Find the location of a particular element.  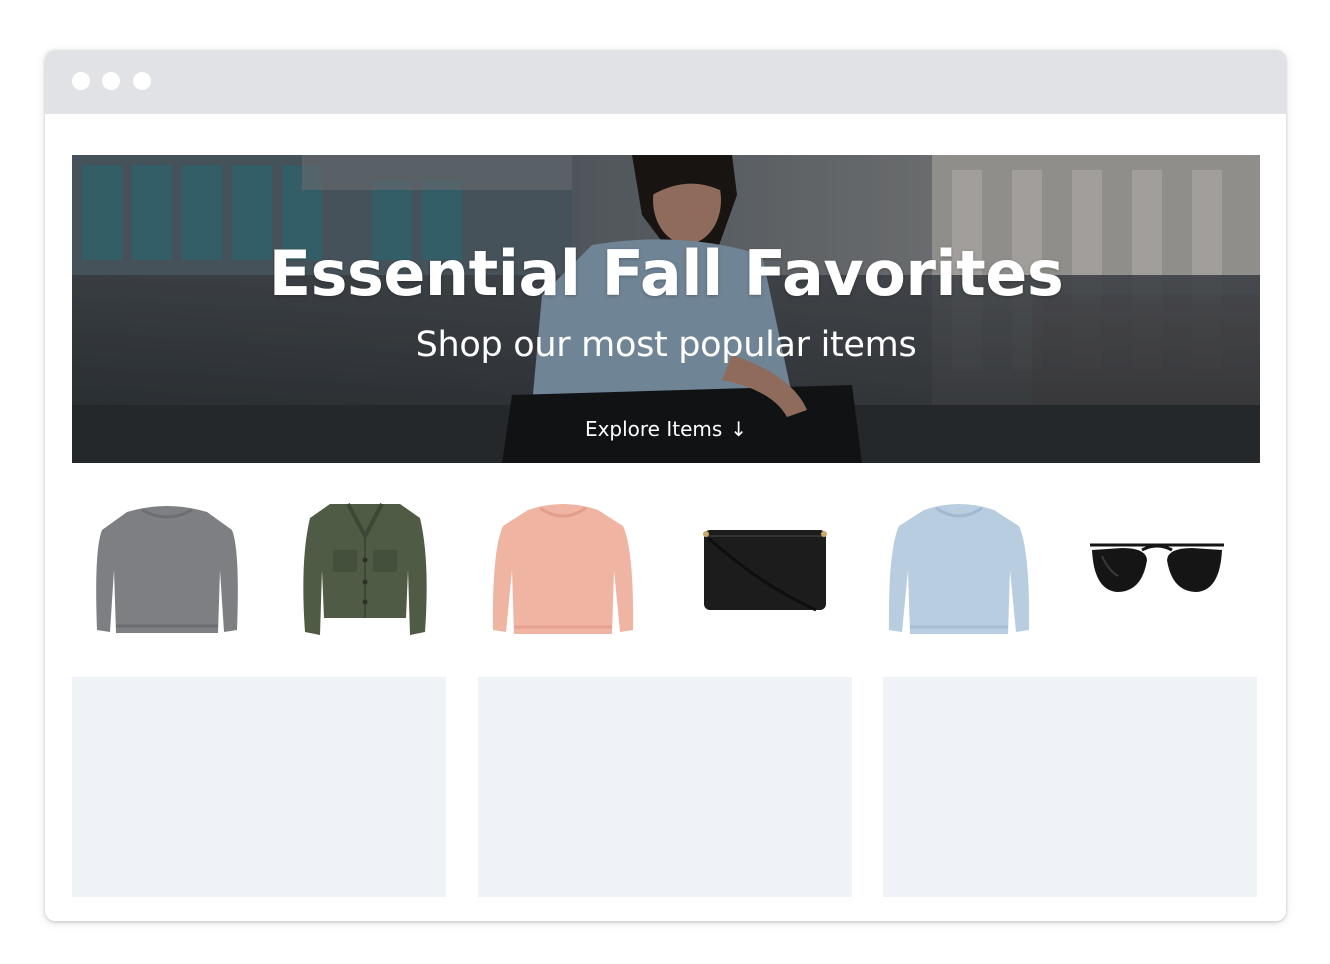

product-blue-sweater is located at coordinates (959, 575).